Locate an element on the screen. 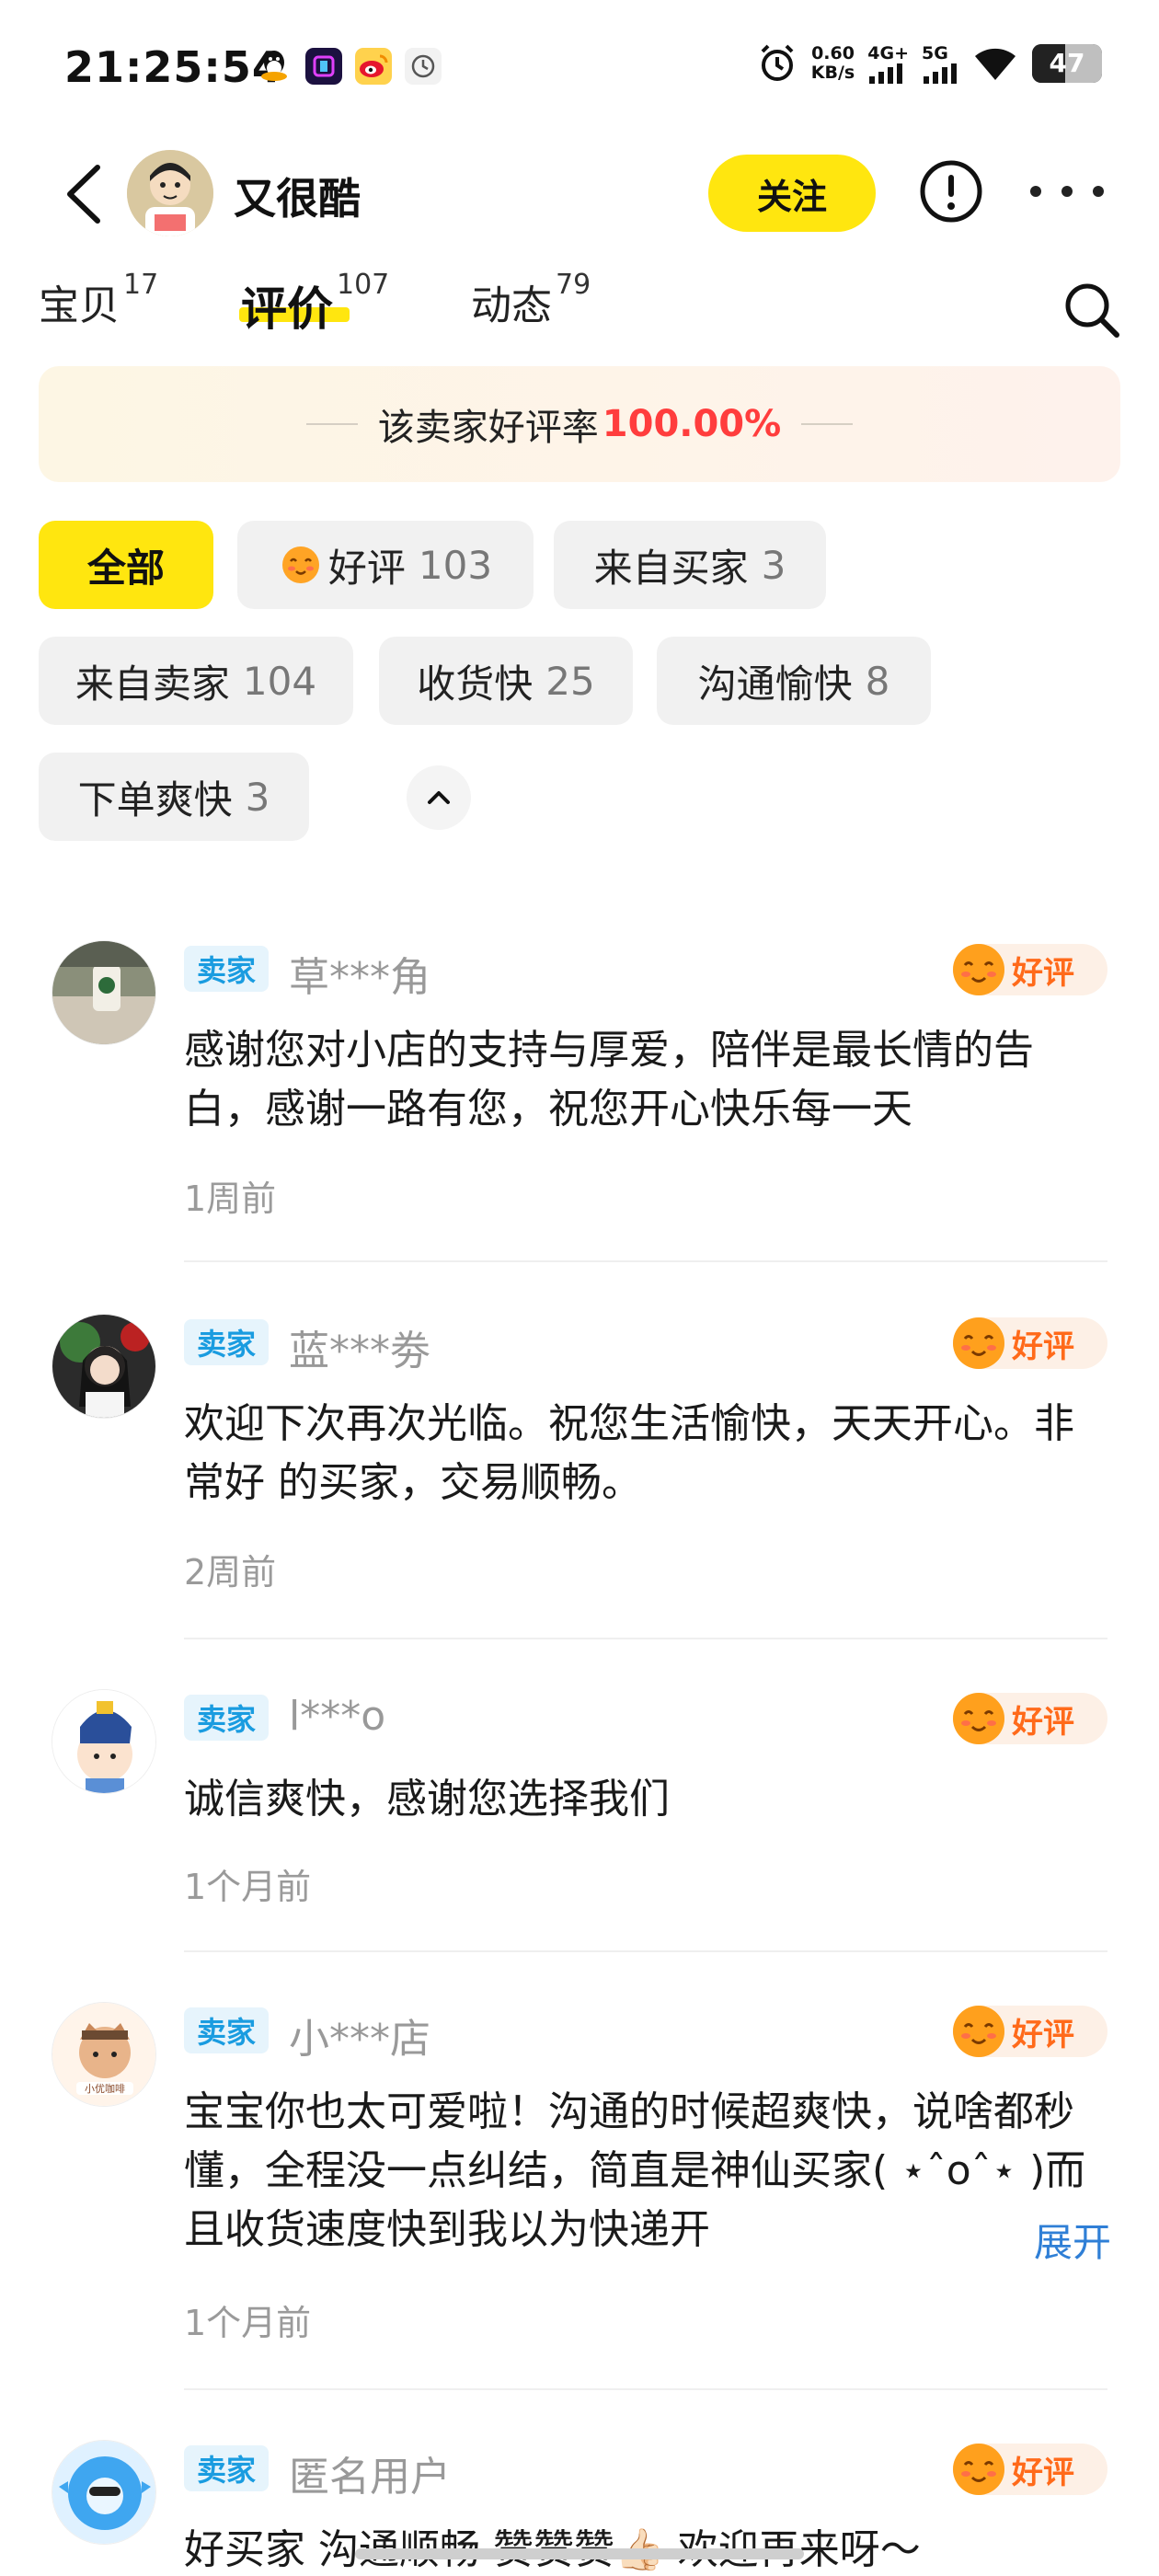  chip-count: 25 is located at coordinates (570, 681).